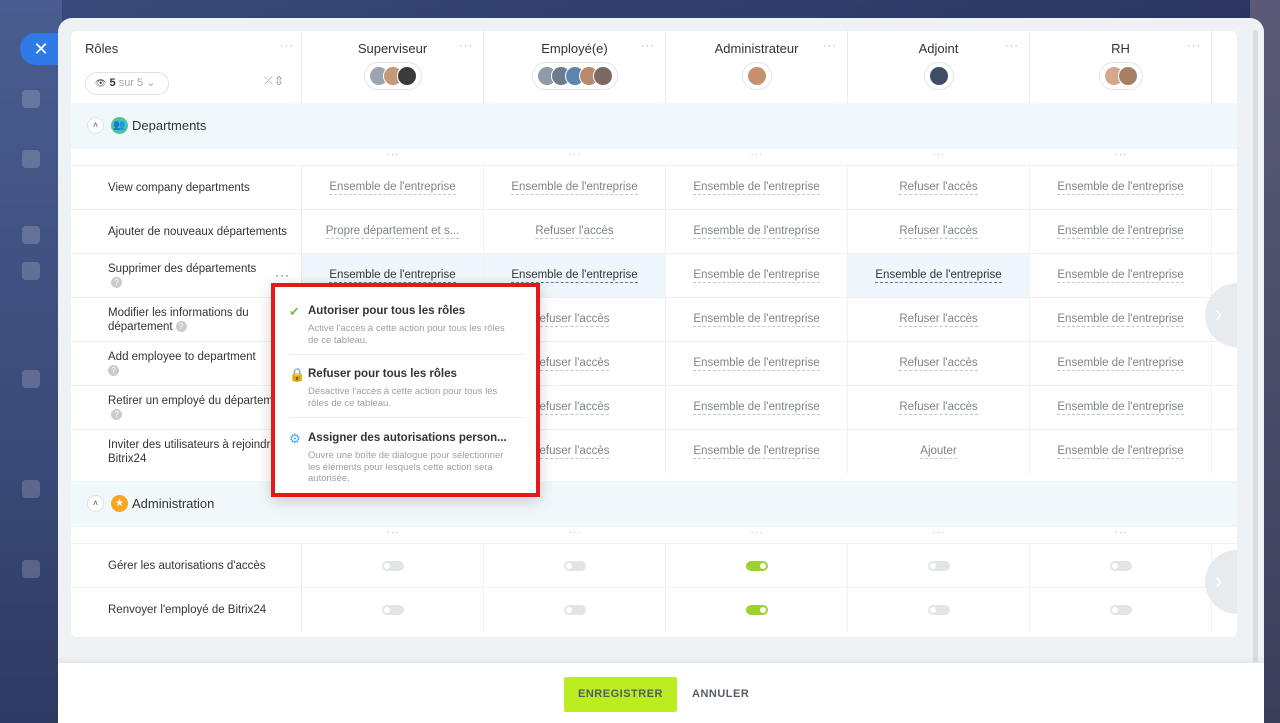 This screenshot has height=723, width=1280. What do you see at coordinates (1127, 76) in the screenshot?
I see `avatar` at bounding box center [1127, 76].